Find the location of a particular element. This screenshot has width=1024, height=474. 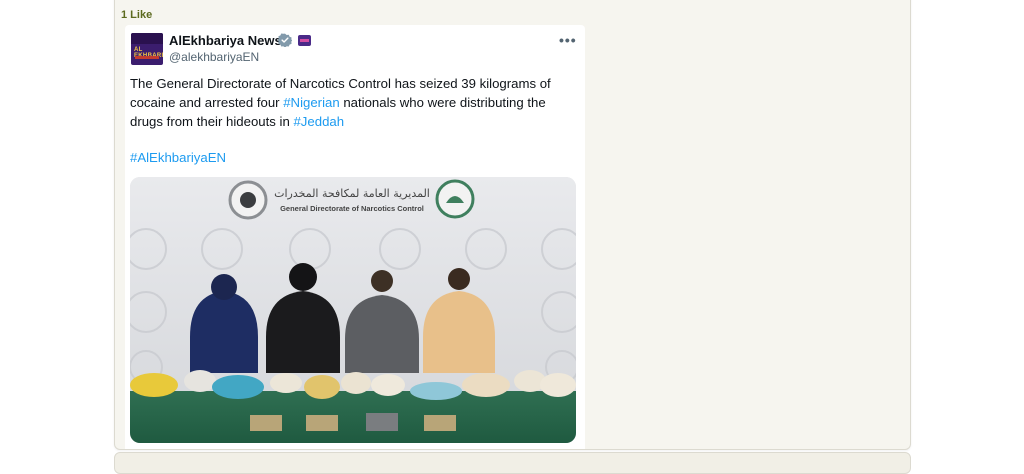

avatar: AL EKHBARIYA is located at coordinates (147, 49).